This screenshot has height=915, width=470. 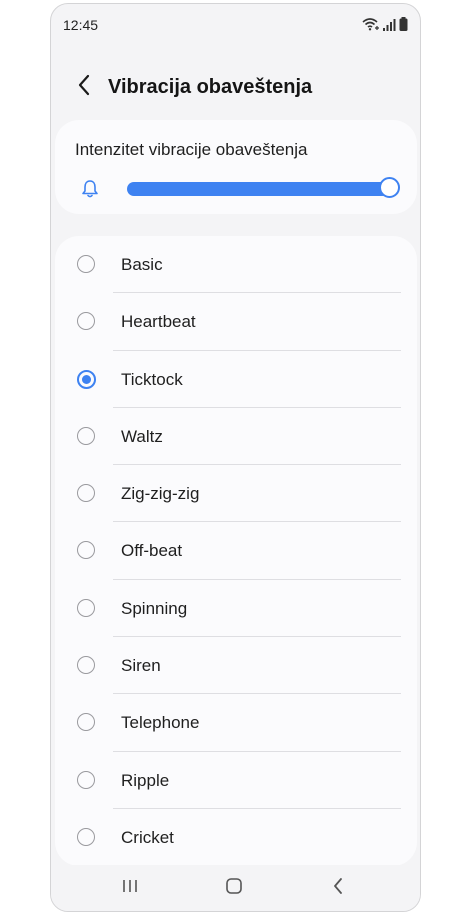 I want to click on pattern-option: Zig-zig-zig, so click(x=236, y=494).